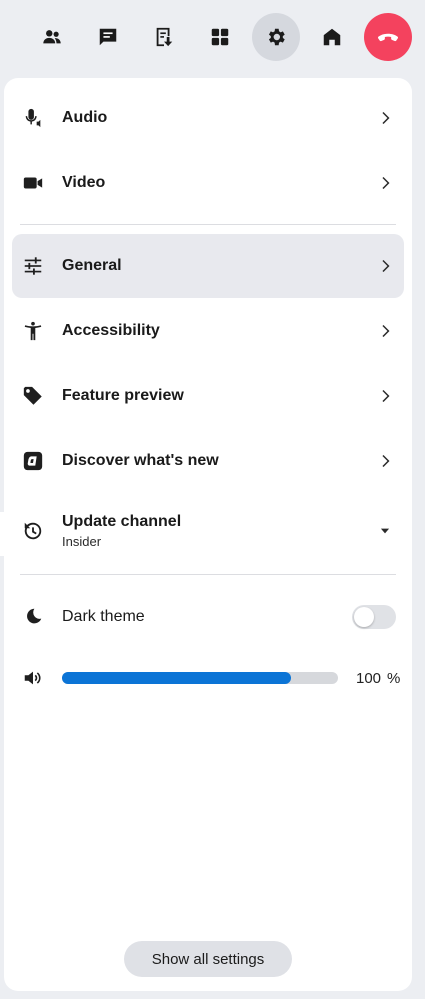  Describe the element at coordinates (394, 678) in the screenshot. I see `volume-unit: %` at that location.